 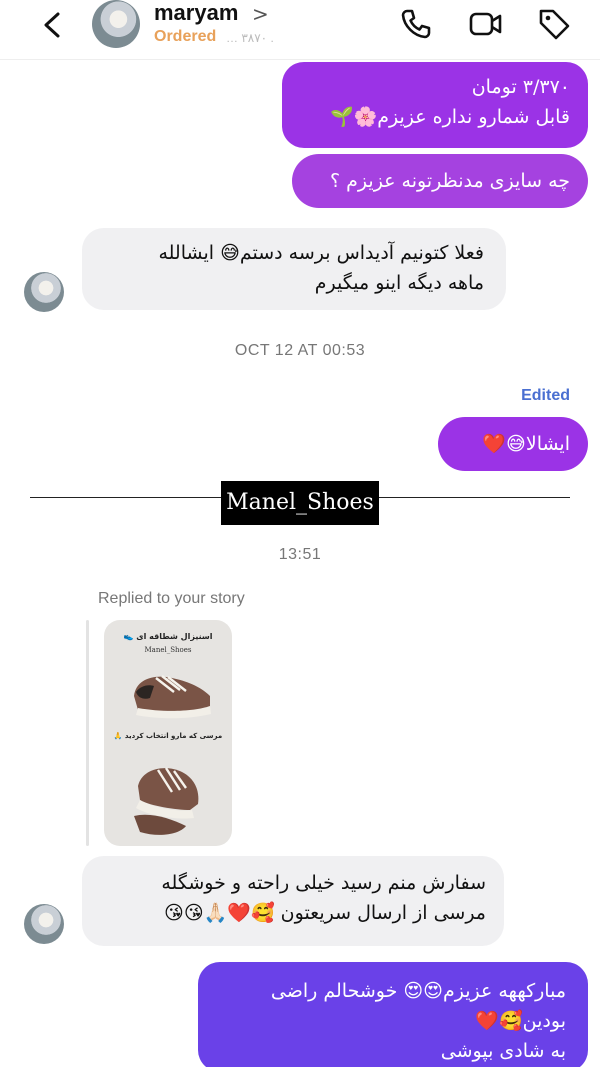 What do you see at coordinates (250, 38) in the screenshot?
I see `status-extra-text: … ٣٨٧٠ .` at bounding box center [250, 38].